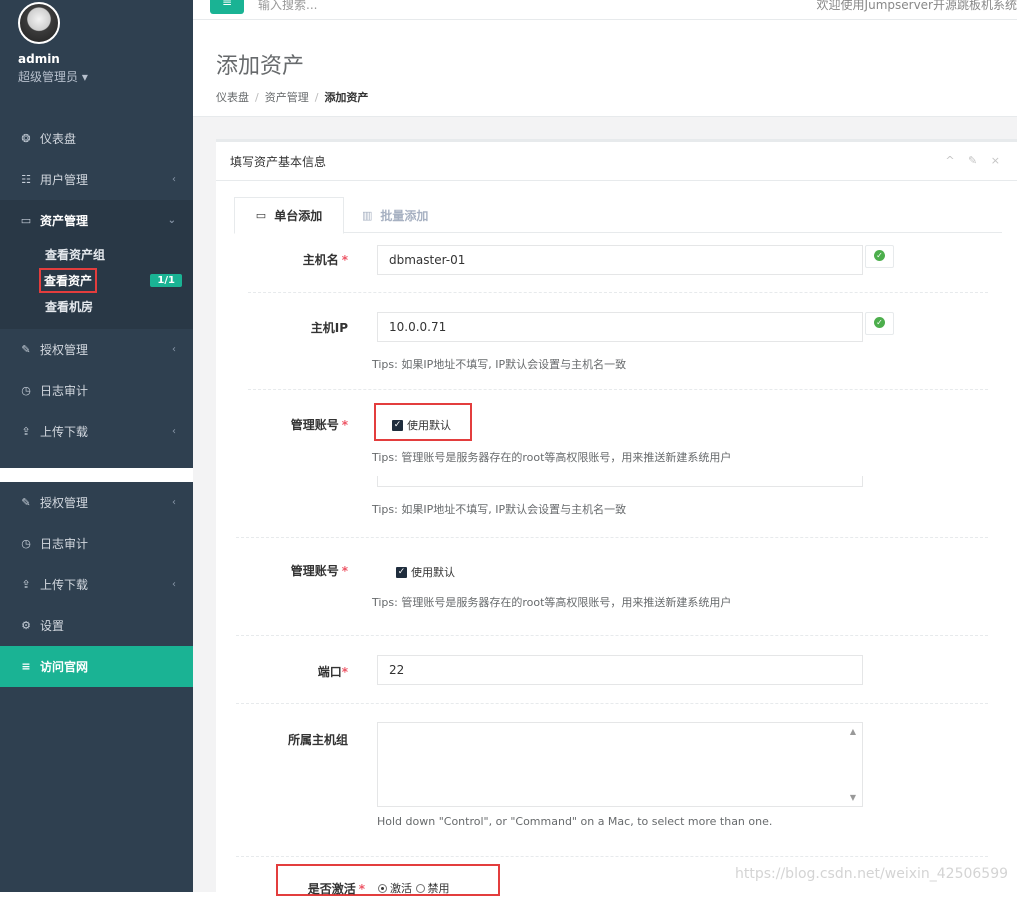  I want to click on sidebar-item-label: 访问官网, so click(64, 667).